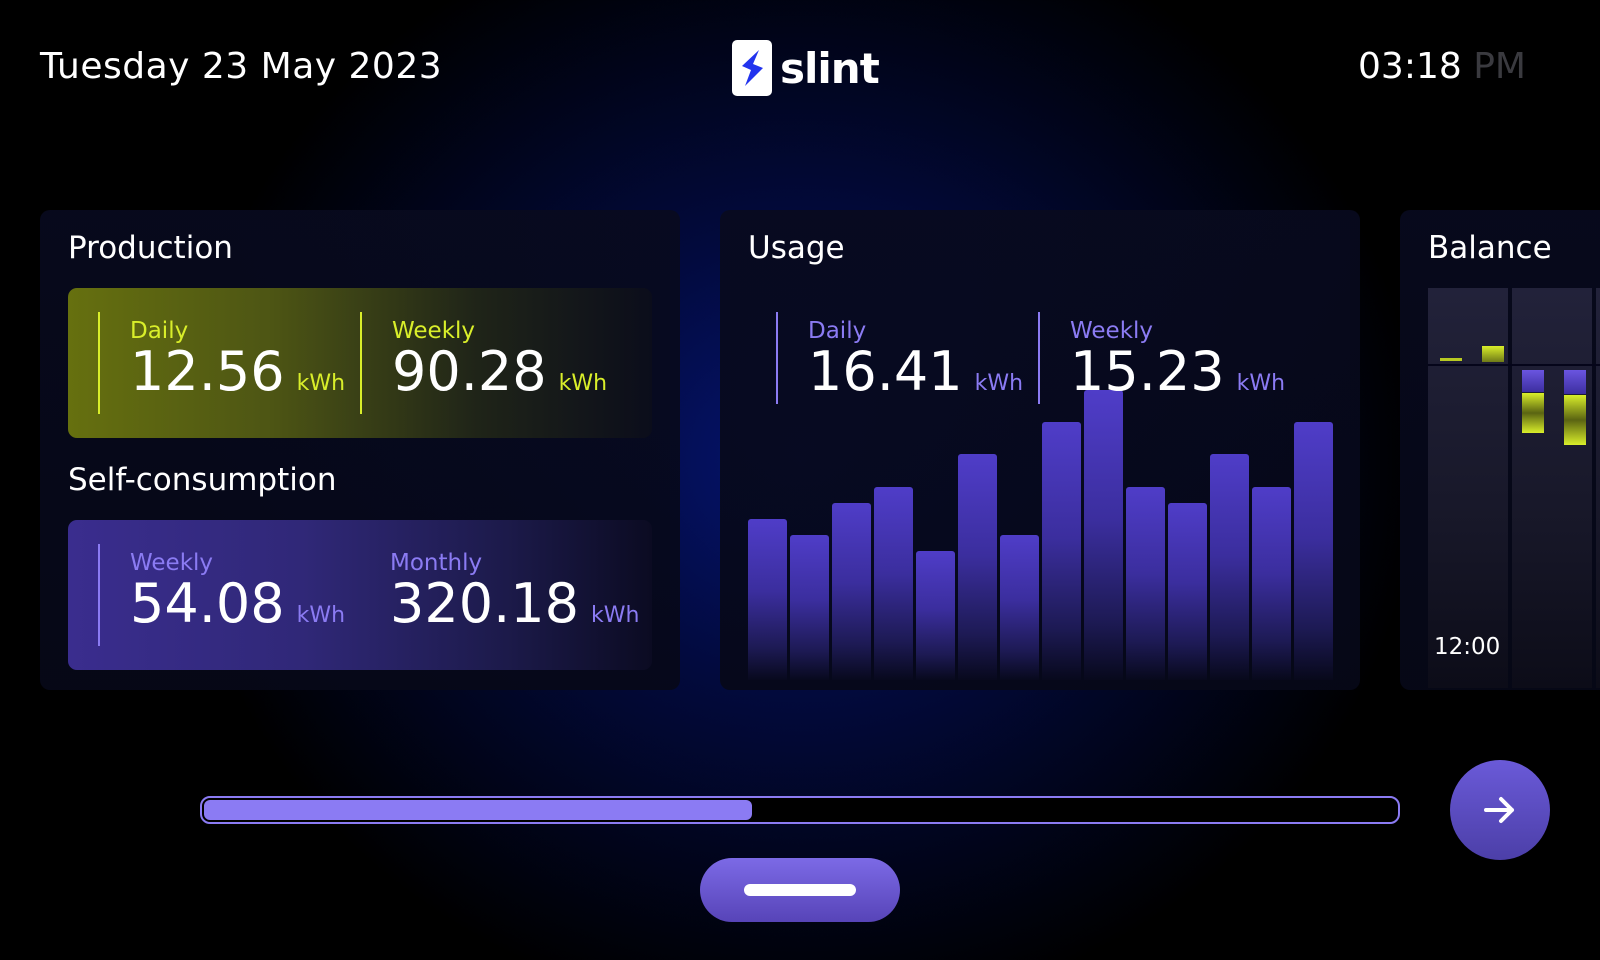 The height and width of the screenshot is (960, 1600). I want to click on production-weekly-value-row: 90.28 kWh, so click(499, 378).